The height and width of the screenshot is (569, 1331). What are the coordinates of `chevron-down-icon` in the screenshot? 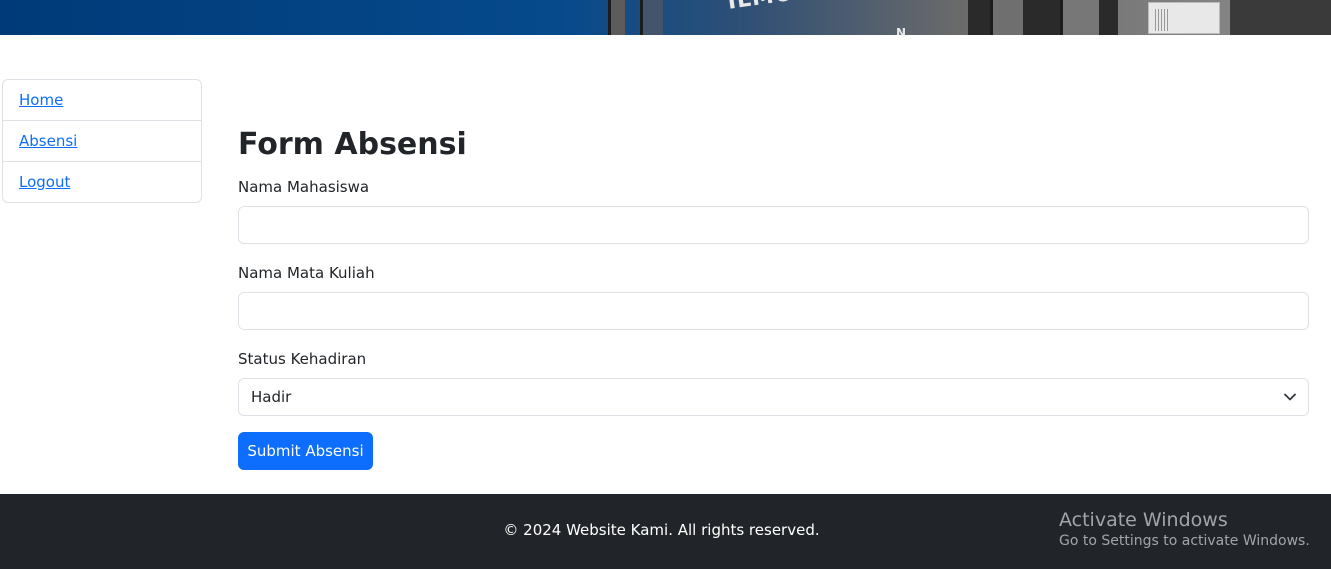 It's located at (1290, 397).